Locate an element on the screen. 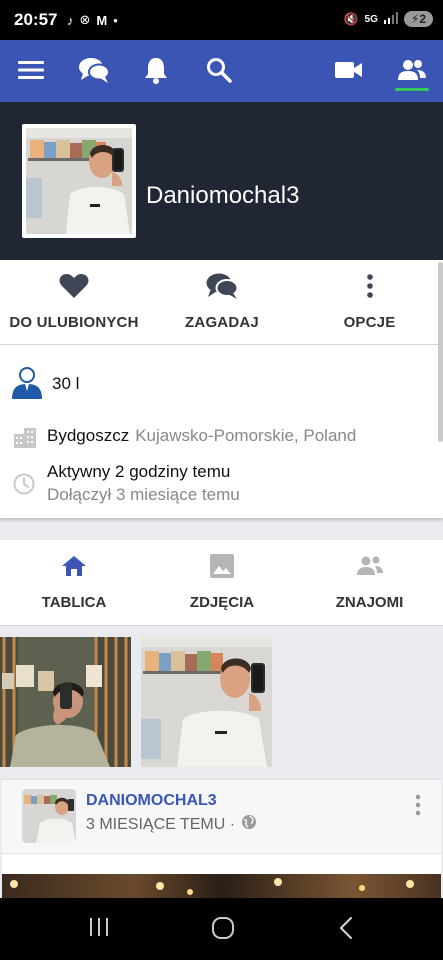 The height and width of the screenshot is (960, 443). chat-button: ZAGADAJ is located at coordinates (222, 302).